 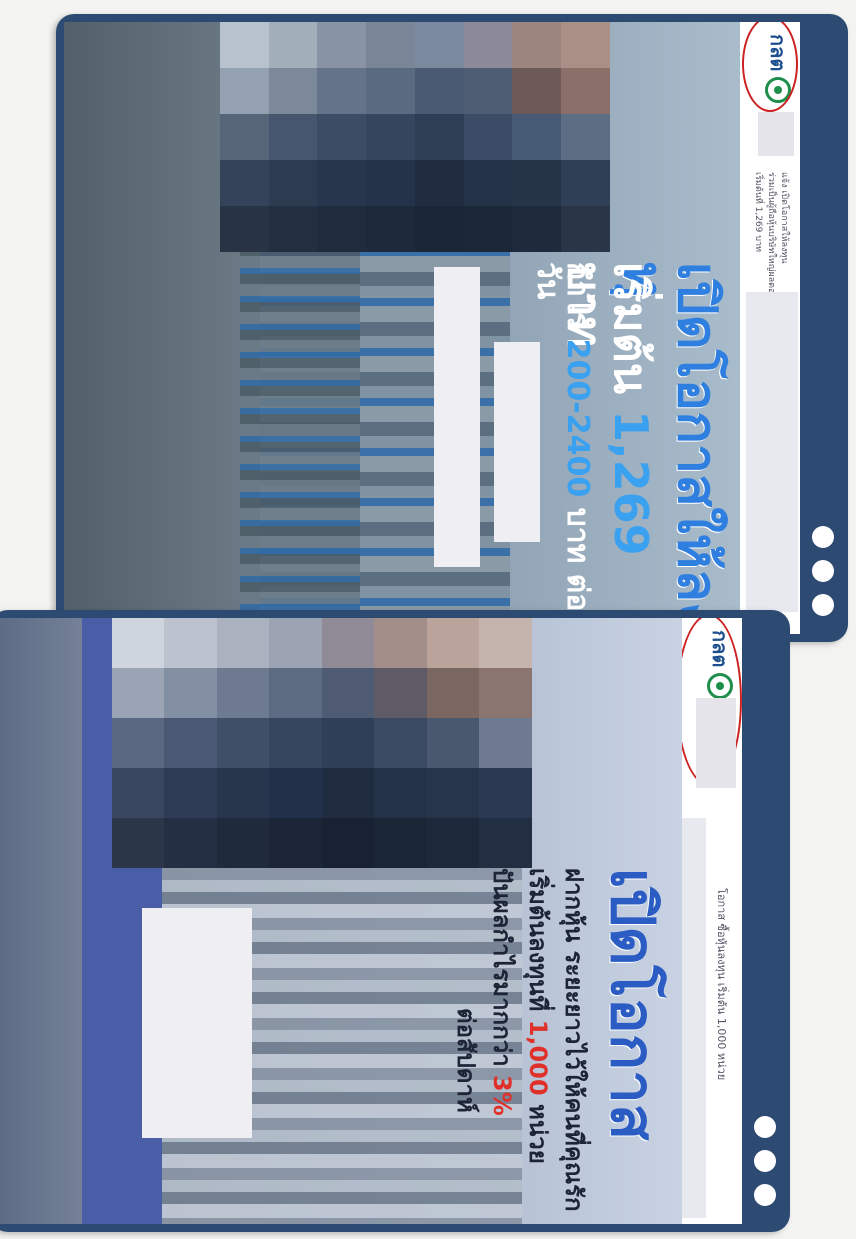 What do you see at coordinates (632, 1004) in the screenshot?
I see `ad-headline: เปิดโอกาส` at bounding box center [632, 1004].